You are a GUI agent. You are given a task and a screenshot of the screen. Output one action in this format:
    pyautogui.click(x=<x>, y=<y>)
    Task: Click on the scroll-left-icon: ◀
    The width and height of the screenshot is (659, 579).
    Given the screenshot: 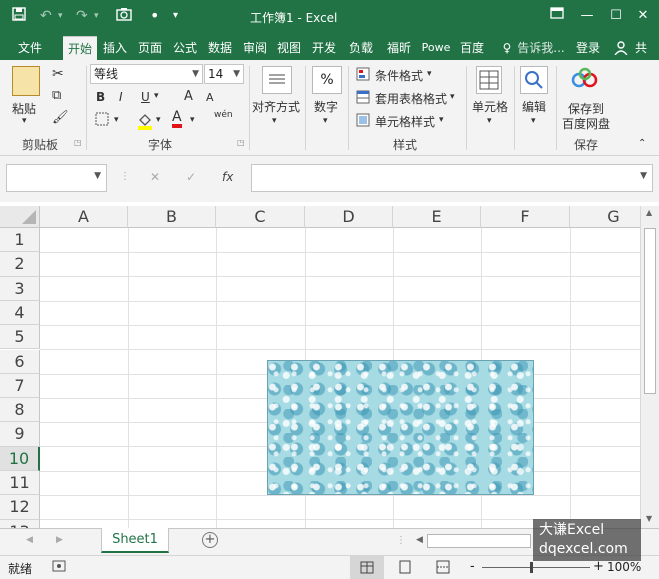 What is the action you would take?
    pyautogui.click(x=419, y=540)
    